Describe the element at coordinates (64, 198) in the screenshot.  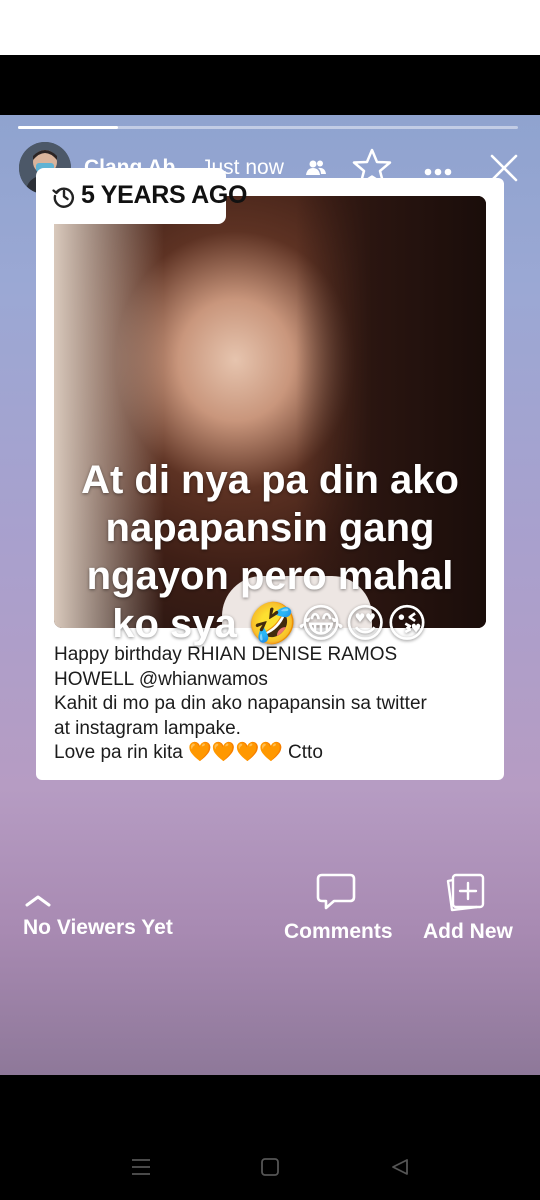
I see `history-clock-icon` at that location.